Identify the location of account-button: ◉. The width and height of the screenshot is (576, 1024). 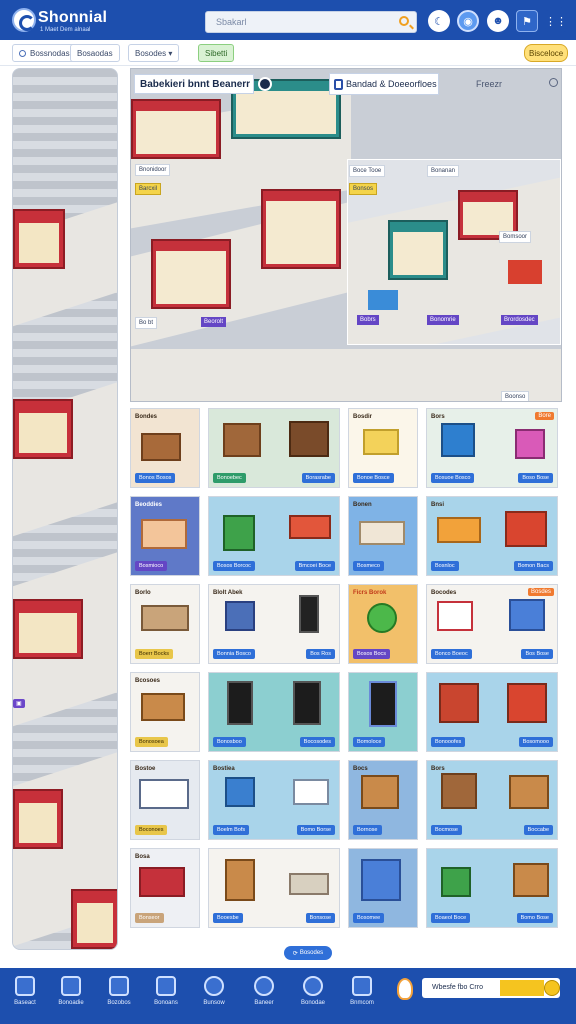
(468, 21).